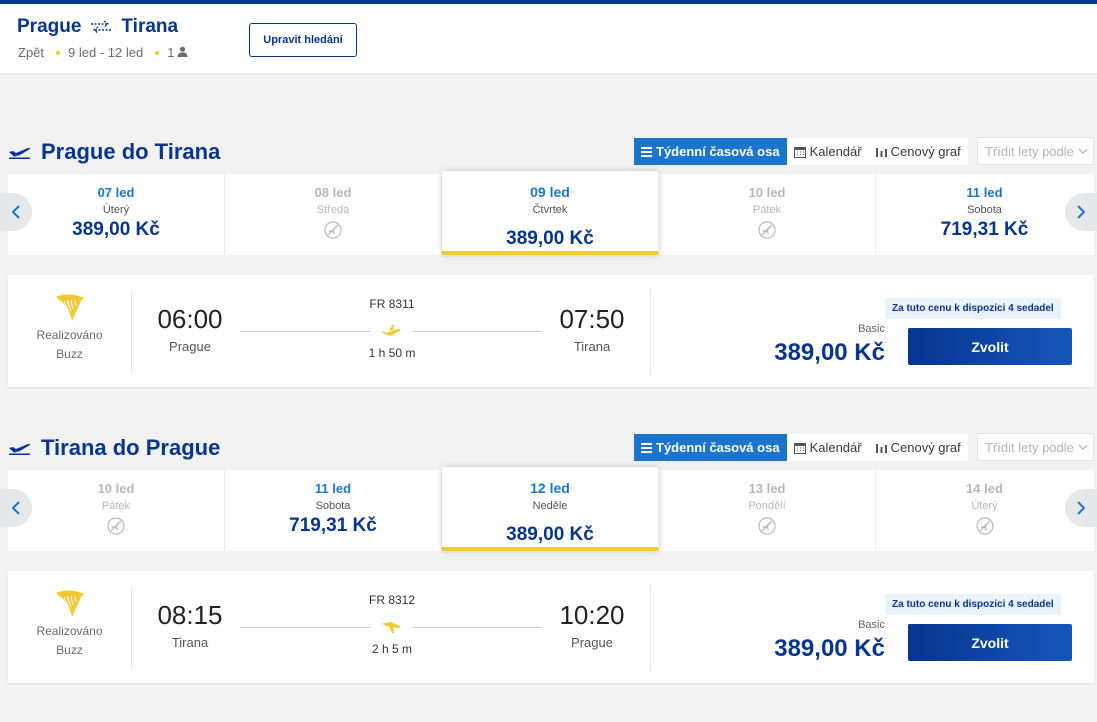 Image resolution: width=1097 pixels, height=722 pixels. Describe the element at coordinates (131, 447) in the screenshot. I see `inbound-title: Tirana do Prague` at that location.